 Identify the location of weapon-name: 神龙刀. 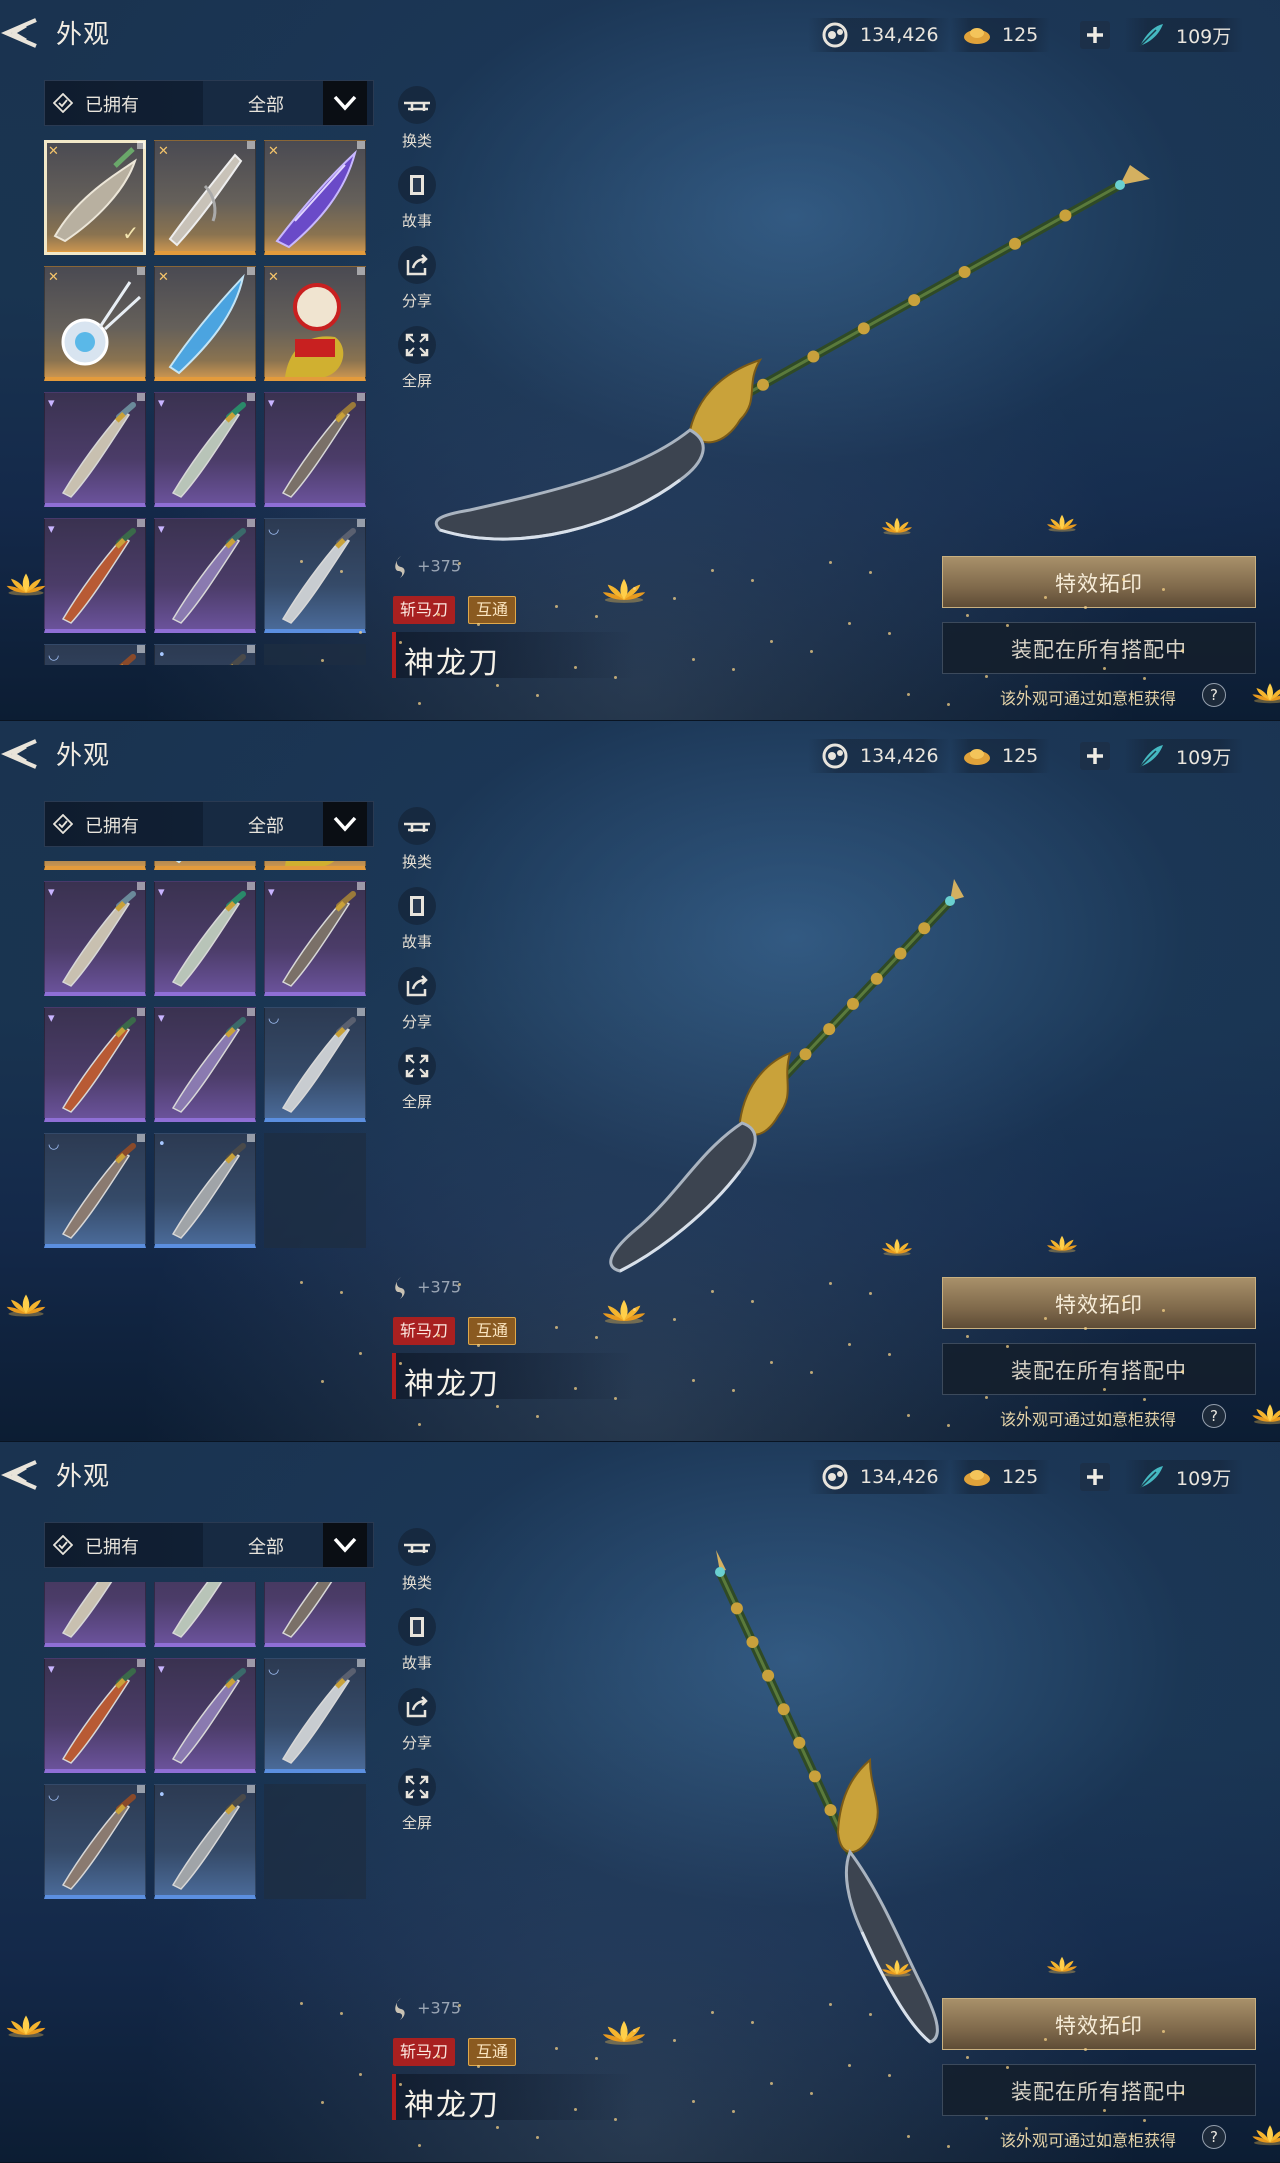
(452, 663).